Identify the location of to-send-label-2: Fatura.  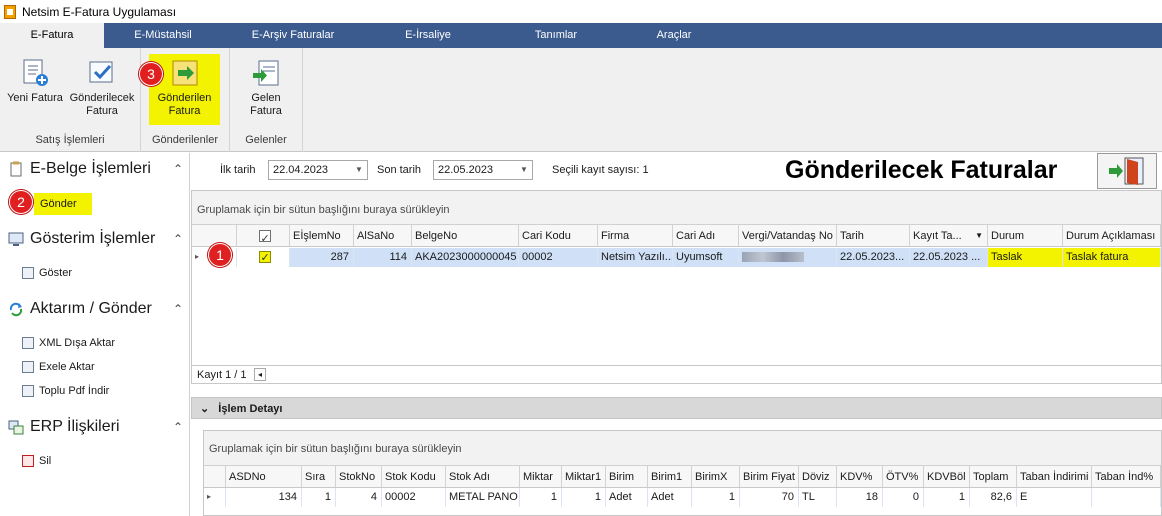
(102, 111).